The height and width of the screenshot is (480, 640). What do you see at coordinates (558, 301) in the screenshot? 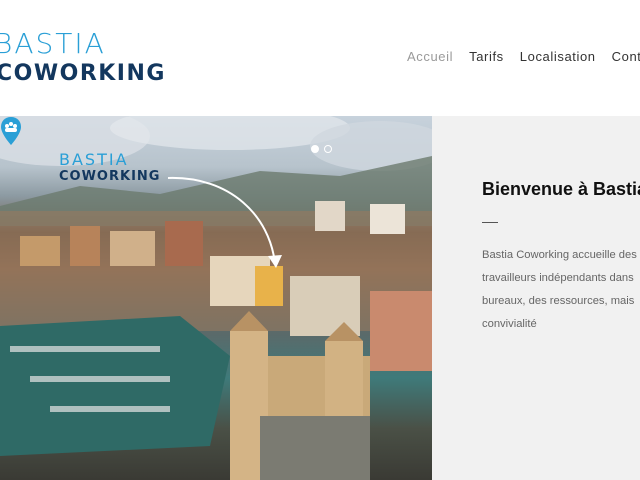
I see `welcome-line-3: bureaux, des ressources, mais` at bounding box center [558, 301].